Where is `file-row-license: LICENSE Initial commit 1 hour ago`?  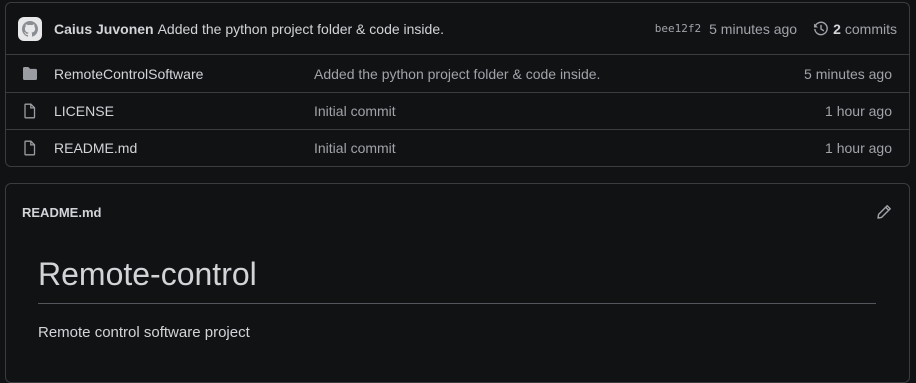
file-row-license: LICENSE Initial commit 1 hour ago is located at coordinates (457, 110).